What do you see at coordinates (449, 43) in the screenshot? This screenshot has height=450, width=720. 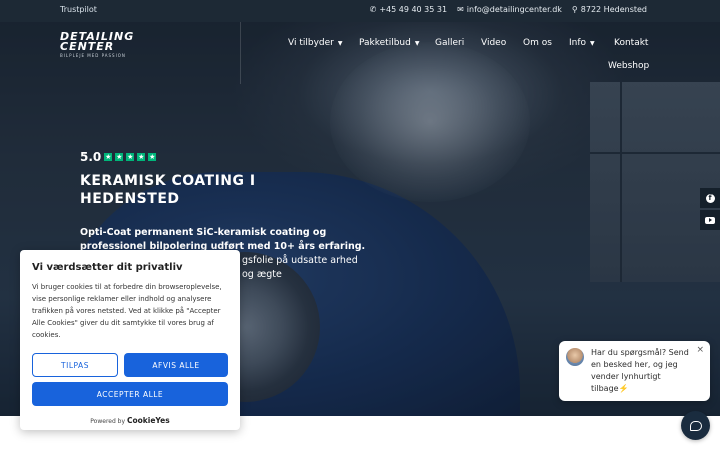 I see `nav-item-galleri: Galleri` at bounding box center [449, 43].